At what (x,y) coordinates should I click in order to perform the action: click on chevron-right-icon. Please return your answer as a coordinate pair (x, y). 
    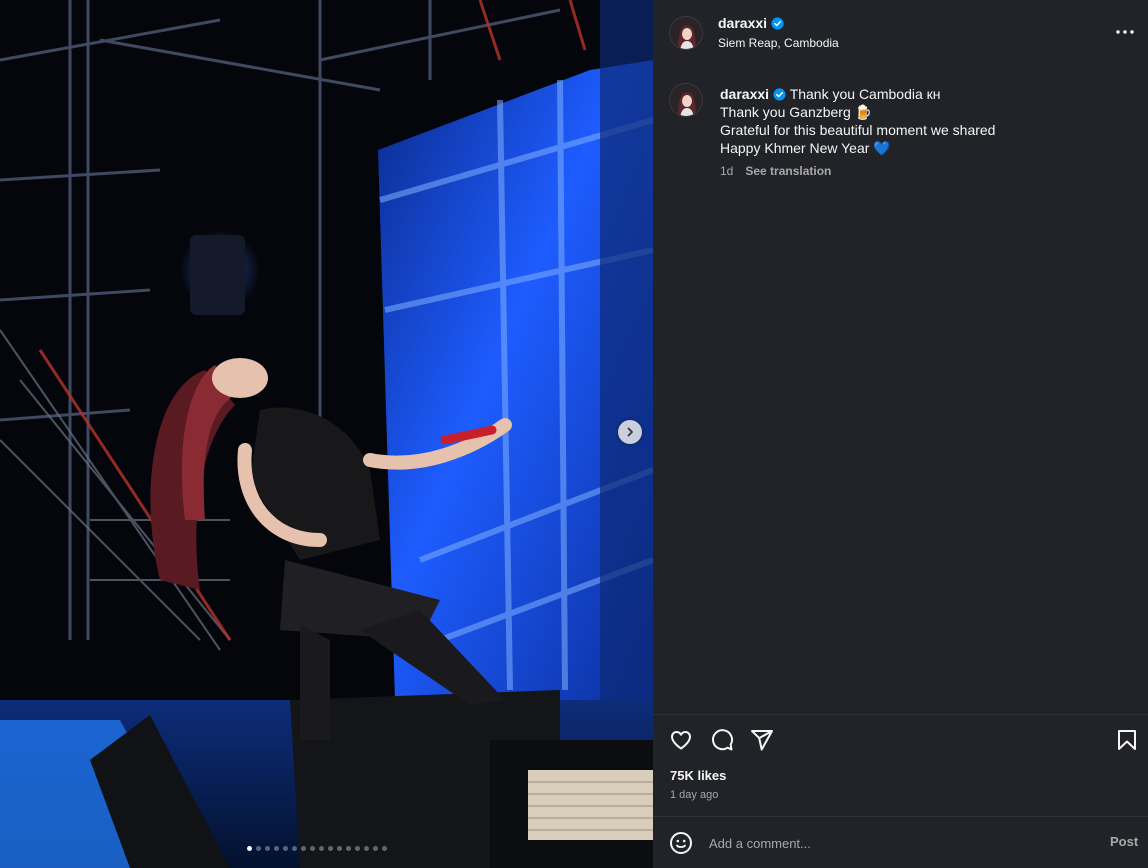
    Looking at the image, I should click on (630, 432).